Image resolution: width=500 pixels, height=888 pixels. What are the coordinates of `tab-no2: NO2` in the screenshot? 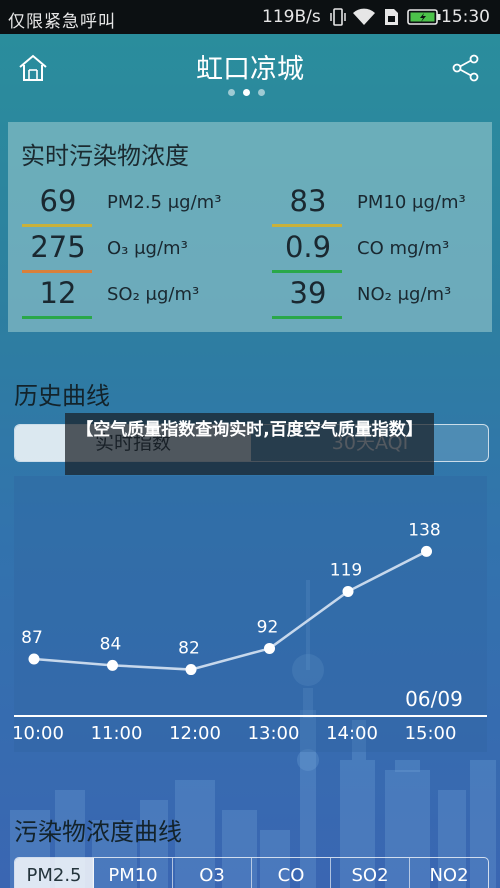 It's located at (449, 873).